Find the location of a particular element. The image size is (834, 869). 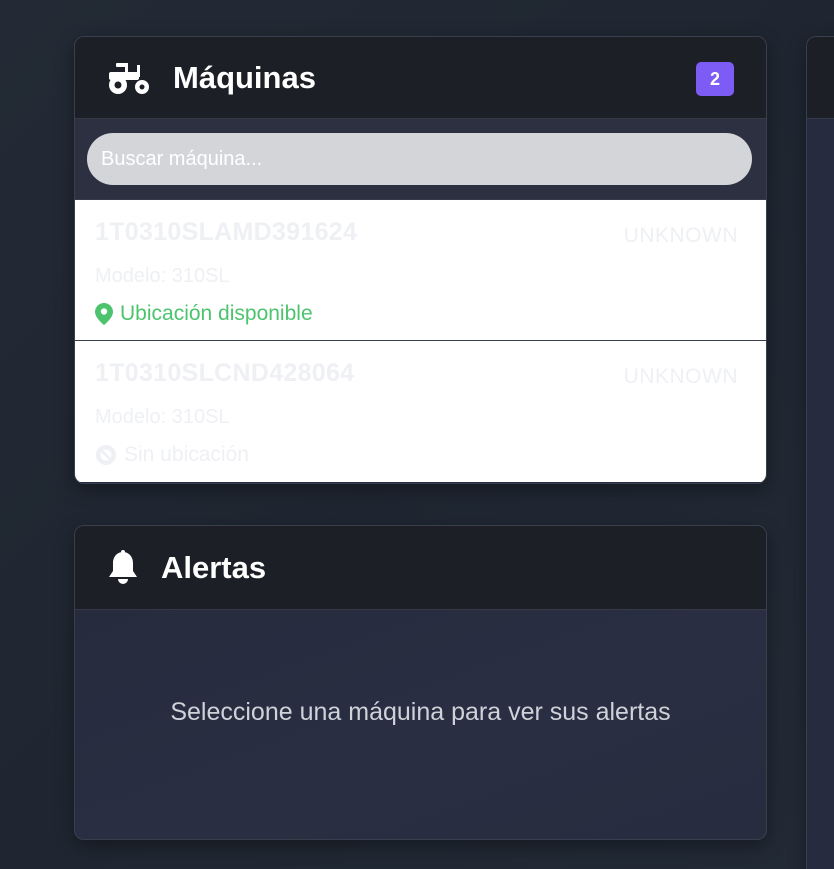

machine-search-input is located at coordinates (419, 159).